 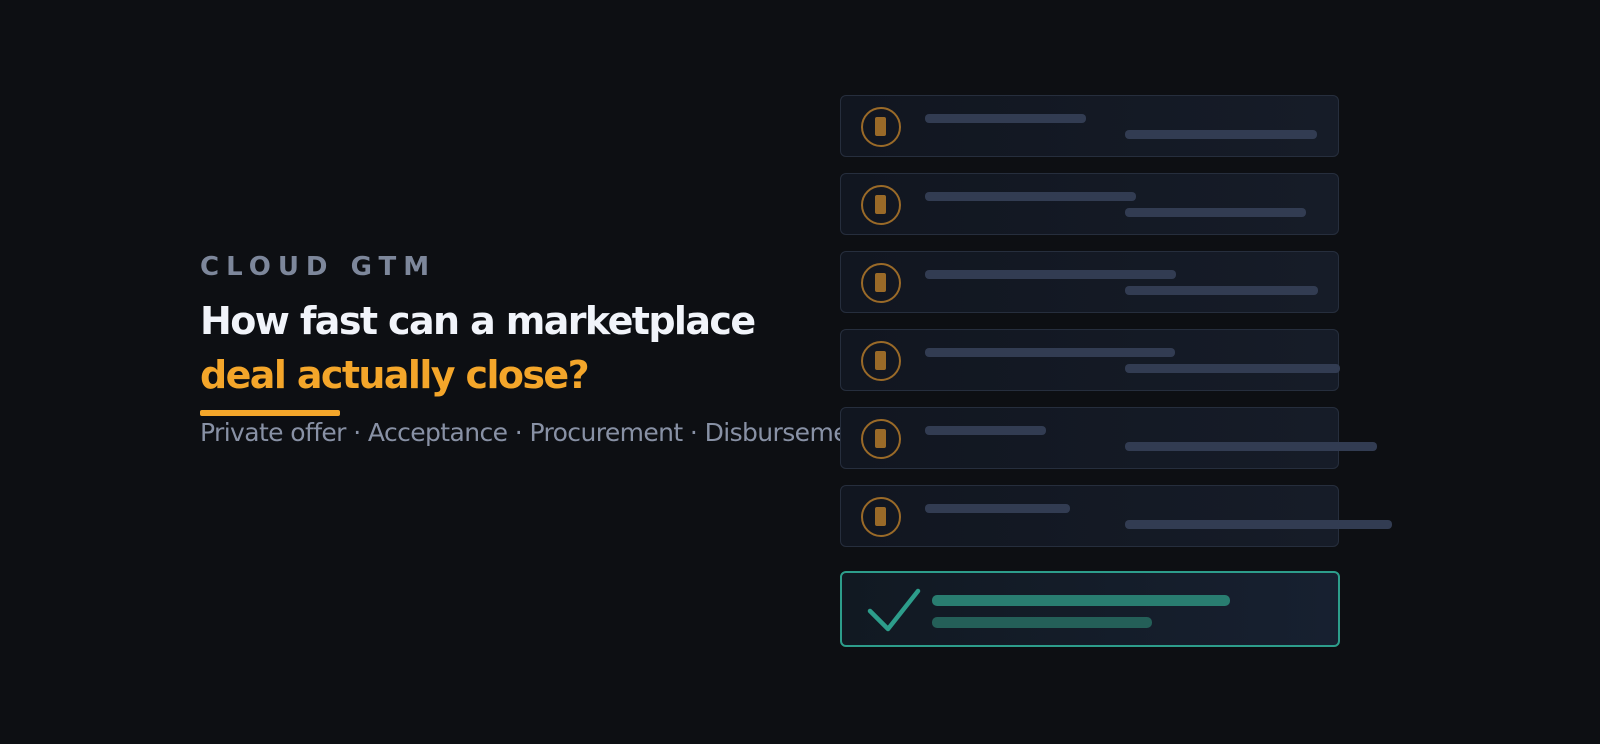 What do you see at coordinates (270, 413) in the screenshot?
I see `accent-underline` at bounding box center [270, 413].